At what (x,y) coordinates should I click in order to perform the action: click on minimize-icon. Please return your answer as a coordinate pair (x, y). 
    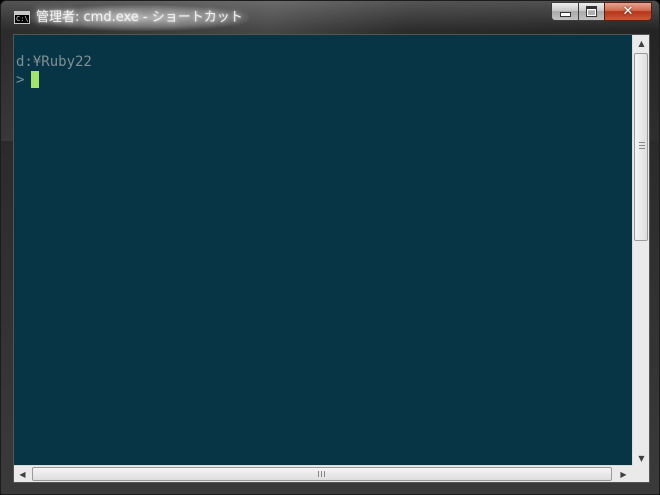
    Looking at the image, I should click on (565, 14).